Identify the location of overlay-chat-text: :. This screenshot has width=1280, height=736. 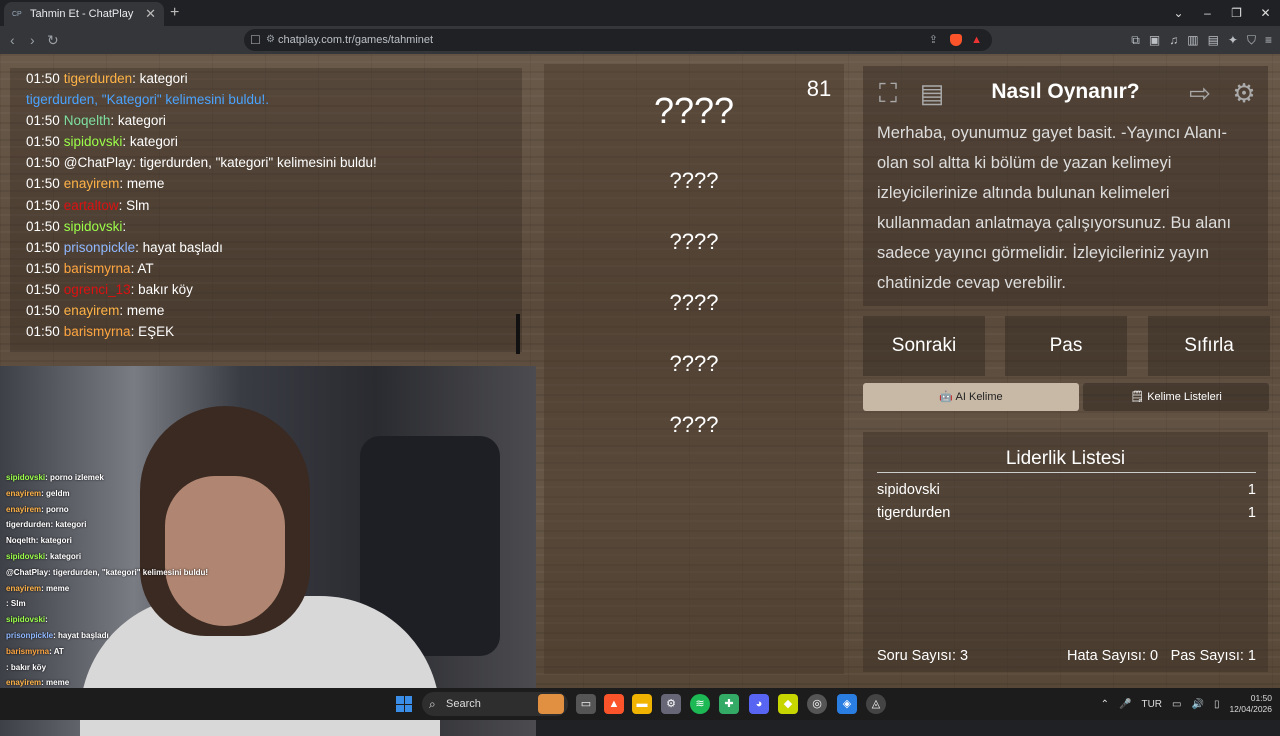
(46, 620).